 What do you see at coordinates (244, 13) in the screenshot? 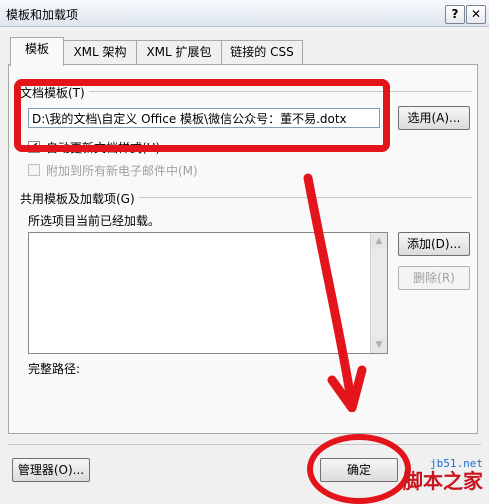
I see `title-bar: 模板和加载项 ? ✕` at bounding box center [244, 13].